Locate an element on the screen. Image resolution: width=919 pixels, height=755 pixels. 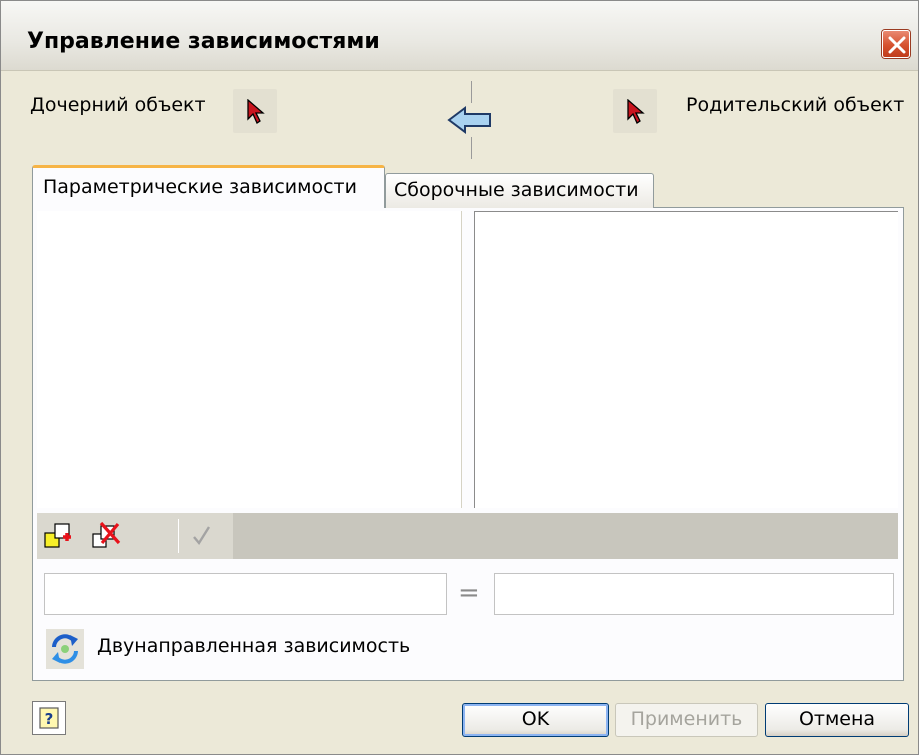
add-dependency-icon is located at coordinates (57, 535).